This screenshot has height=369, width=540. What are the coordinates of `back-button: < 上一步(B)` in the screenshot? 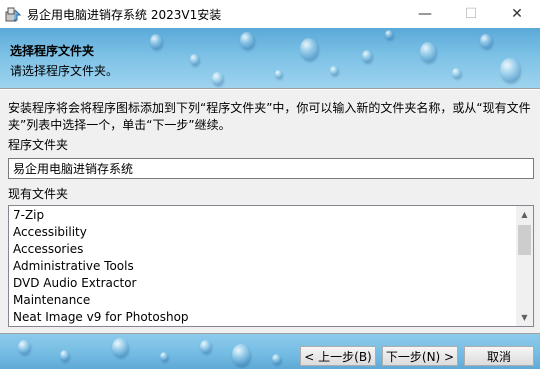 It's located at (338, 356).